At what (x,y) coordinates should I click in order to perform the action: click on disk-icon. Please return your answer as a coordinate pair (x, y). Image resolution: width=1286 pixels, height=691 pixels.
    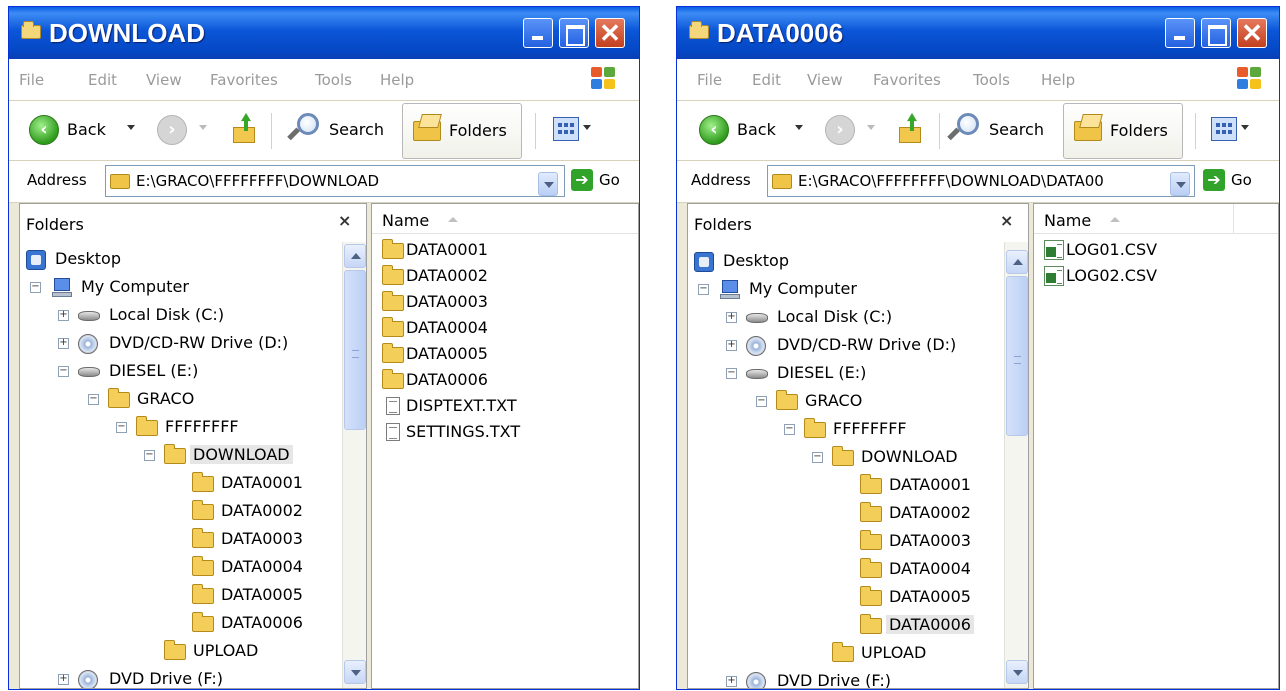
    Looking at the image, I should click on (757, 374).